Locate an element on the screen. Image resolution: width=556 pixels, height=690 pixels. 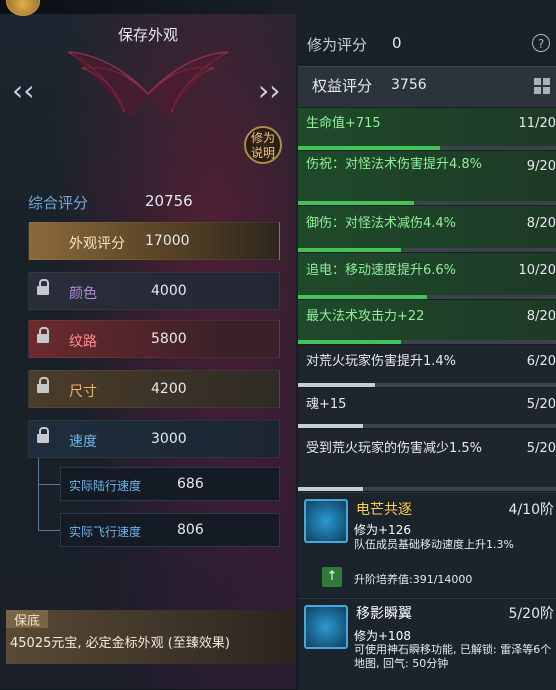
skill-bonus: 修为+108 is located at coordinates (382, 636).